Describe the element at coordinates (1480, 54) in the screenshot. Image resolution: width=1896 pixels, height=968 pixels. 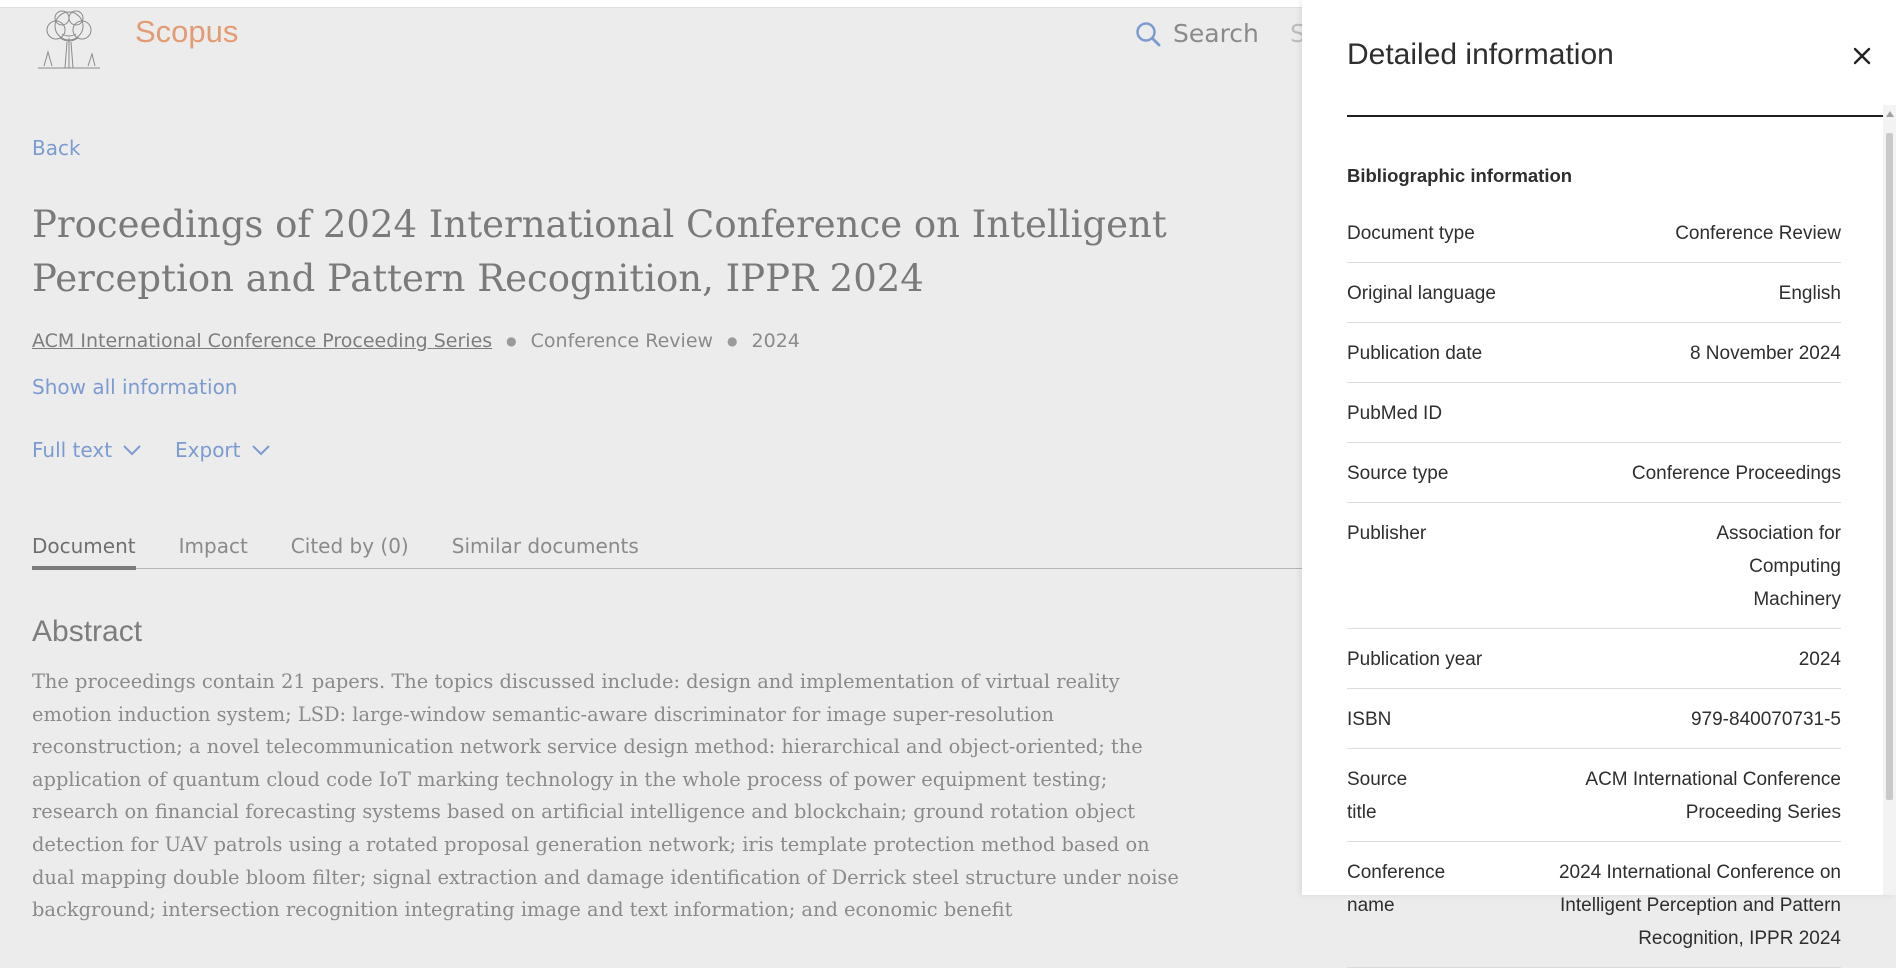
I see `panel-title: Detailed information` at that location.